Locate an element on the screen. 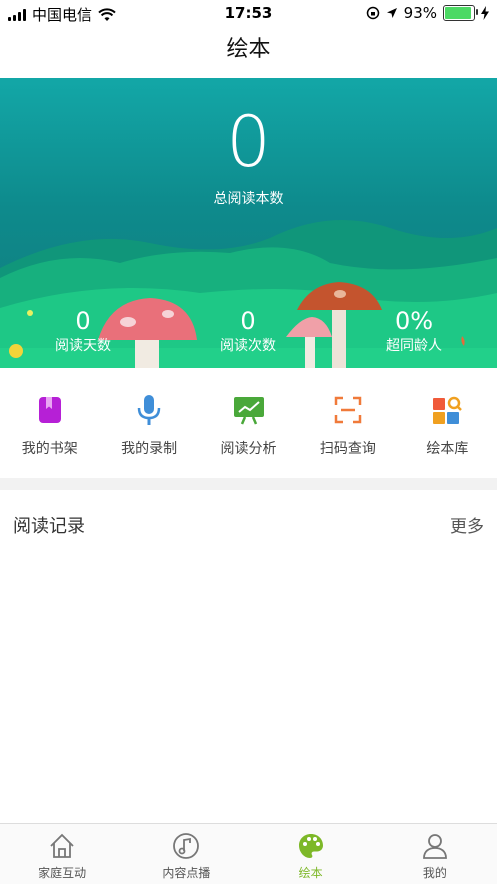  quick-item-label: 扫码查询 is located at coordinates (347, 449).